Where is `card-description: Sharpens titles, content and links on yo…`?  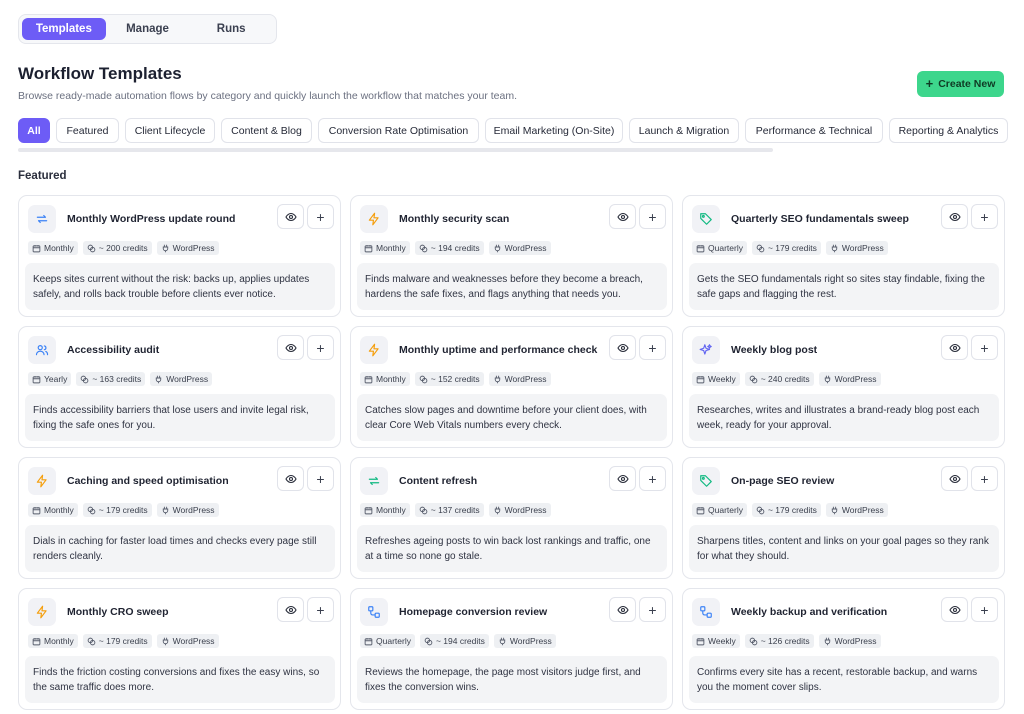 card-description: Sharpens titles, content and links on yo… is located at coordinates (844, 548).